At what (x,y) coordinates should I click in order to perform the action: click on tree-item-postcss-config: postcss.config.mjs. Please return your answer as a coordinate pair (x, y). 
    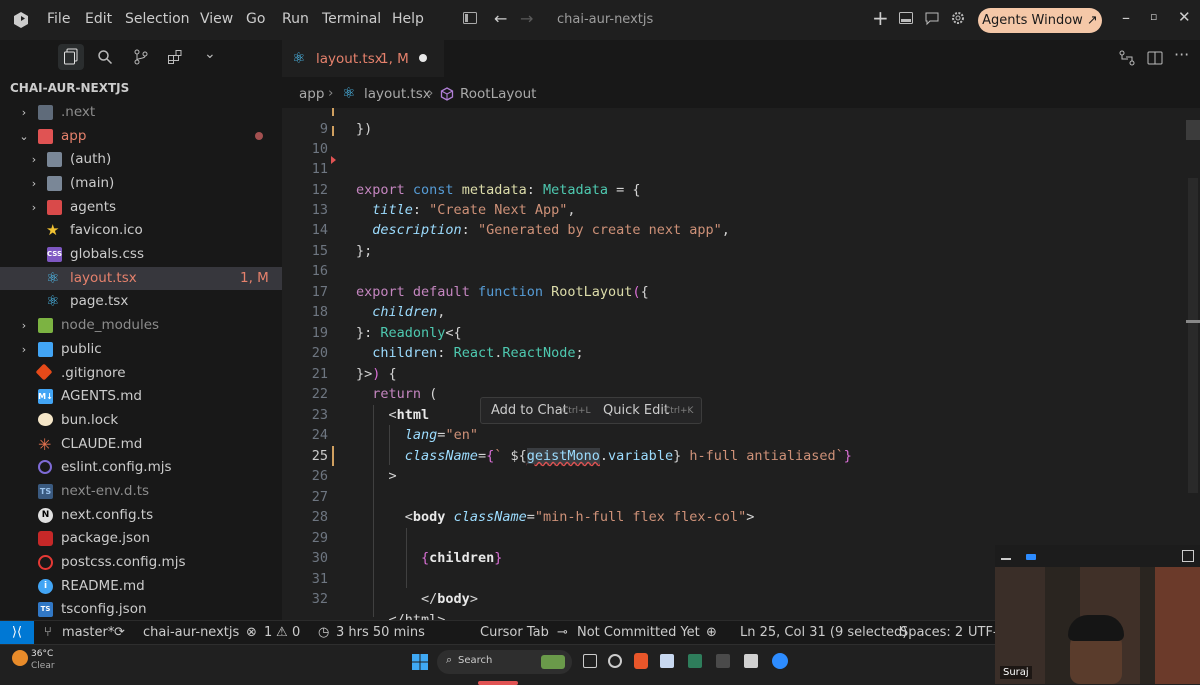
    Looking at the image, I should click on (141, 562).